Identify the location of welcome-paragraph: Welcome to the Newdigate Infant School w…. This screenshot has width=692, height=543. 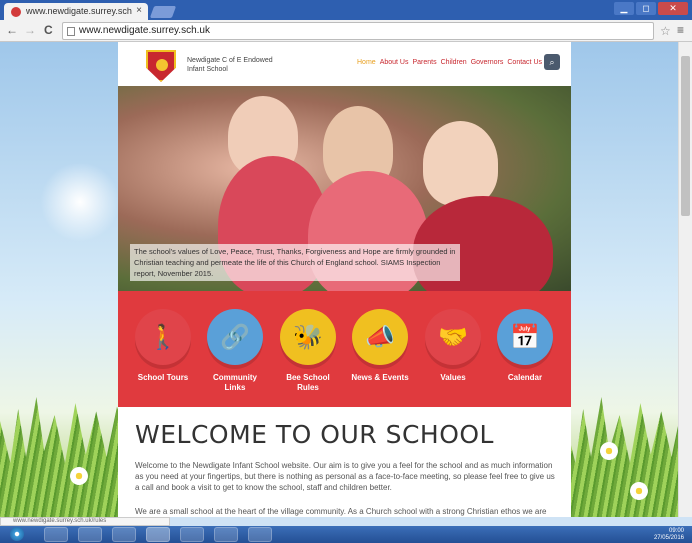
(345, 476).